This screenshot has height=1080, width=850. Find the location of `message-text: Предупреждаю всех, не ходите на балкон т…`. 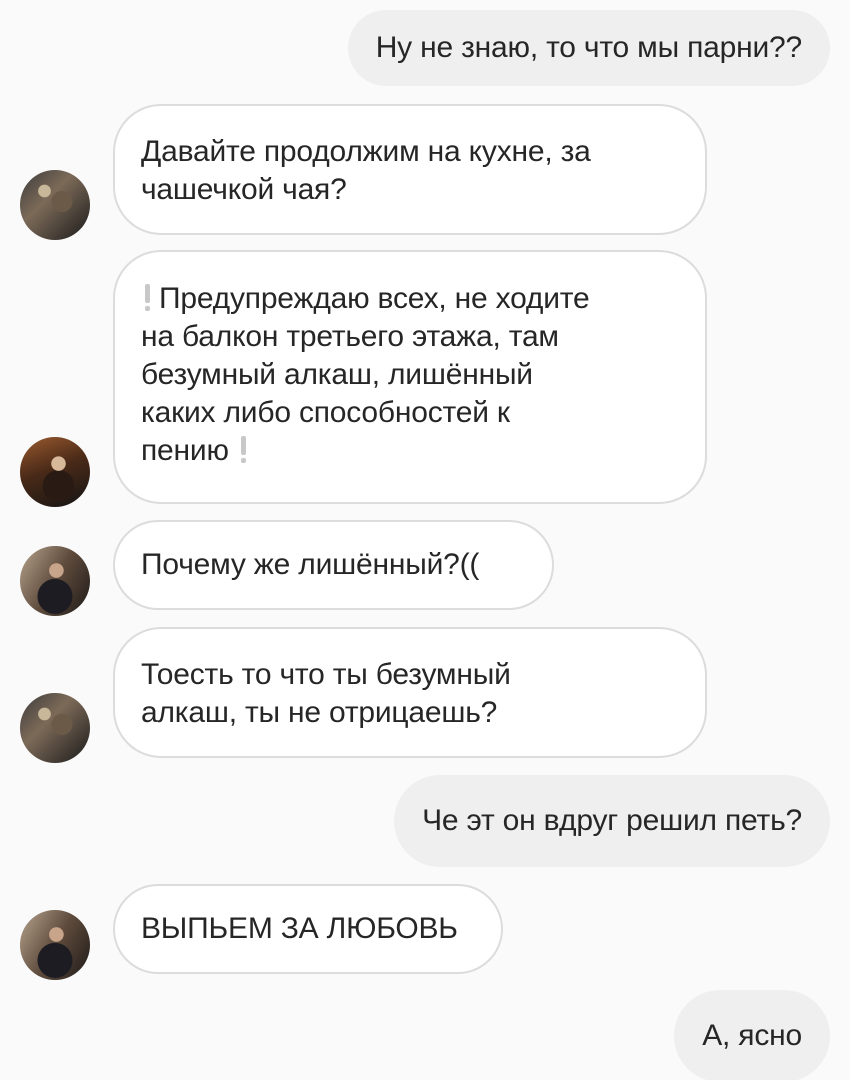

message-text: Предупреждаю всех, не ходите на балкон т… is located at coordinates (365, 374).